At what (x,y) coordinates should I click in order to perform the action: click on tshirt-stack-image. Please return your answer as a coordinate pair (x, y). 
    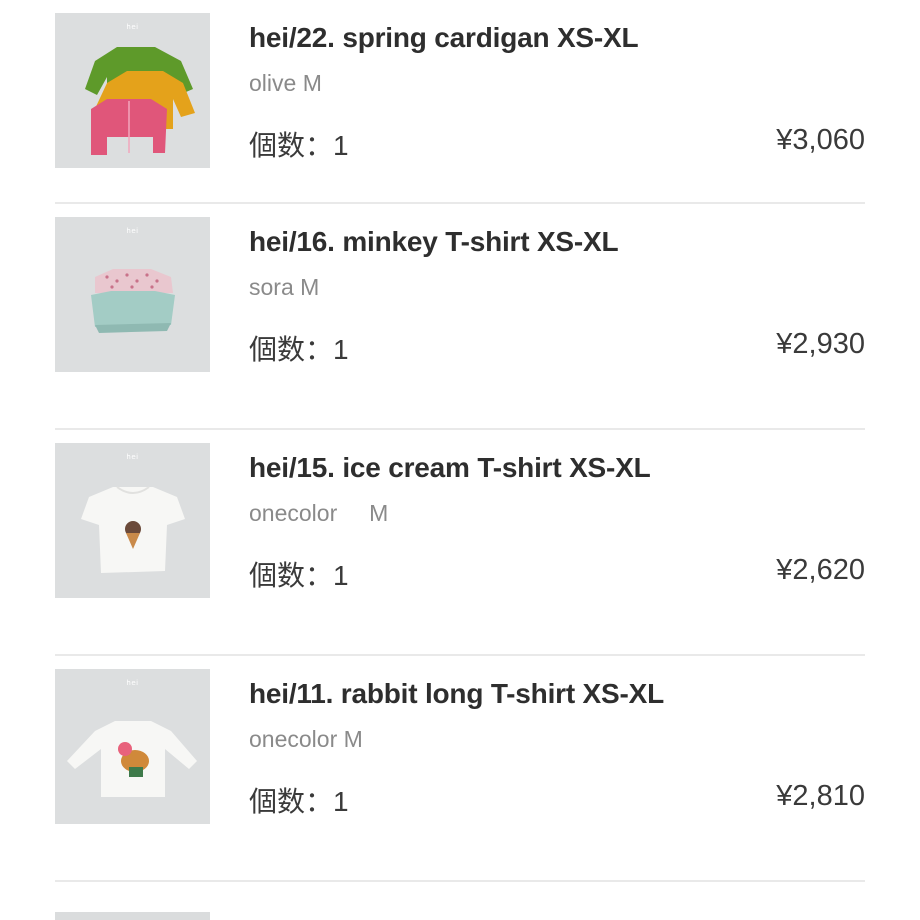
    Looking at the image, I should click on (132, 294).